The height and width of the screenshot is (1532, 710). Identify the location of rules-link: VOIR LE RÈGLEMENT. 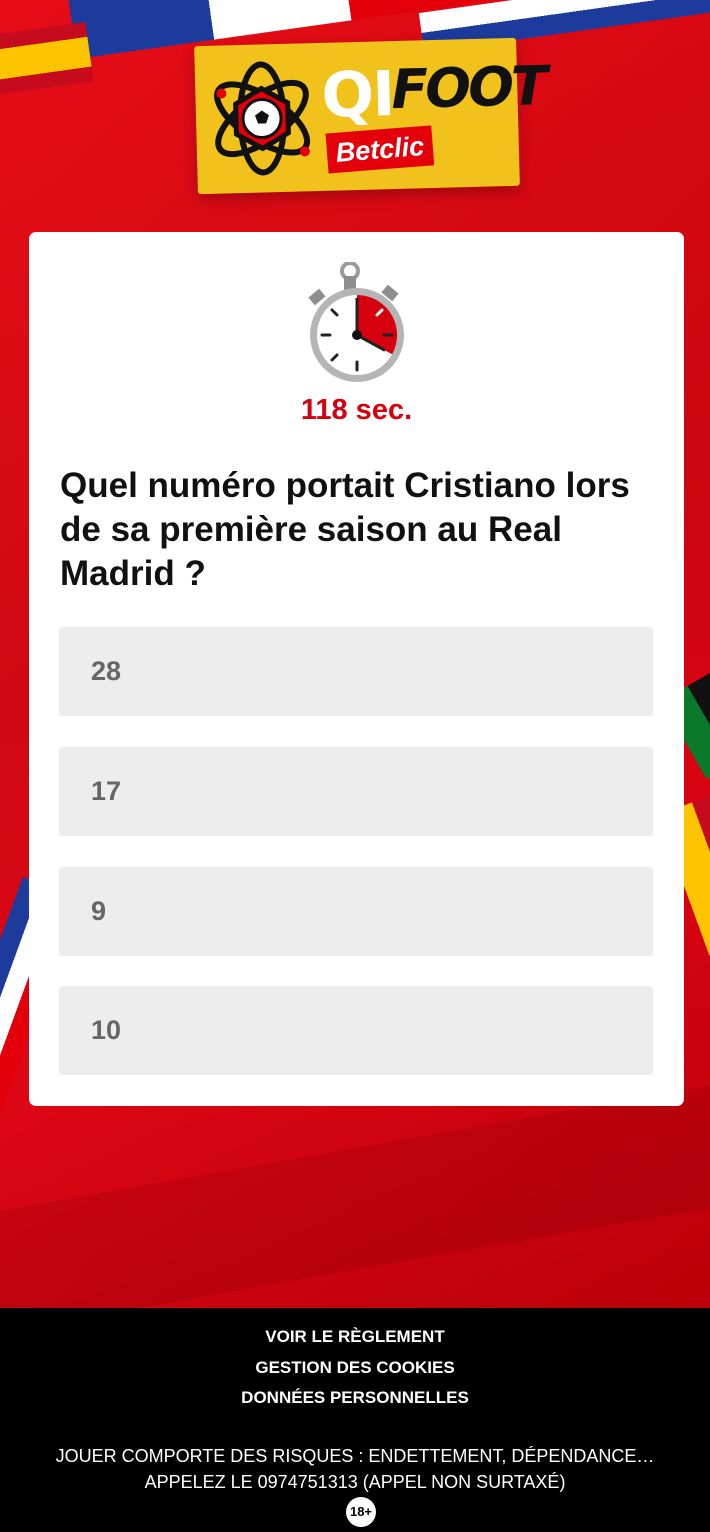
(355, 1337).